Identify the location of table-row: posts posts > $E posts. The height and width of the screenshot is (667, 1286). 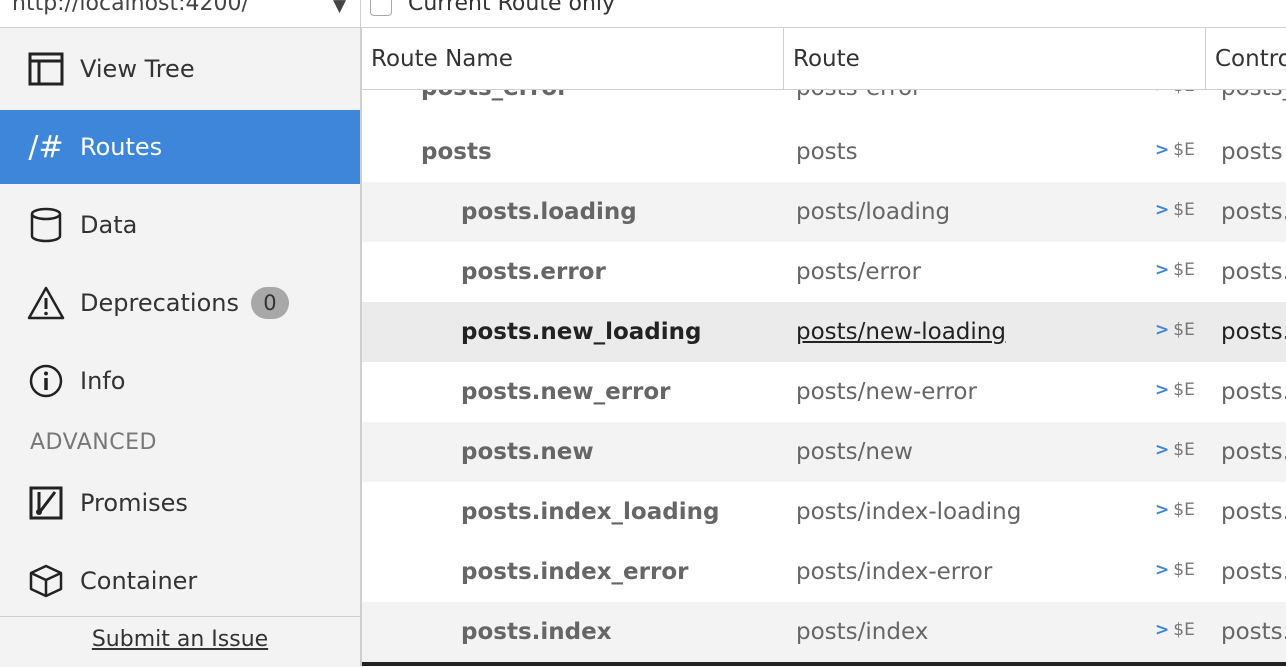
(824, 152).